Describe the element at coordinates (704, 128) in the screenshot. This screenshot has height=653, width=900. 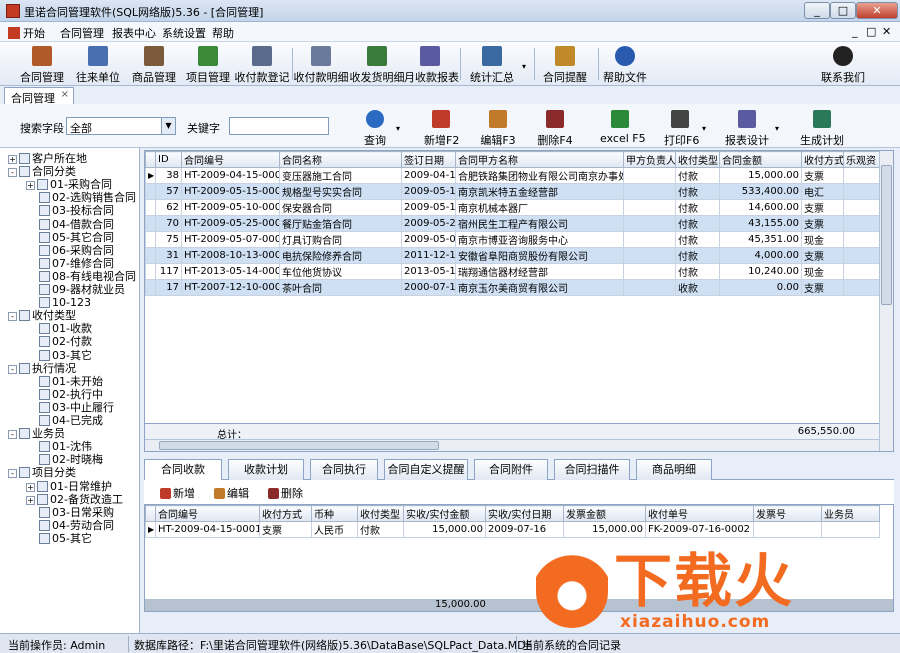
I see `print-dropdown-icon: ▾` at that location.